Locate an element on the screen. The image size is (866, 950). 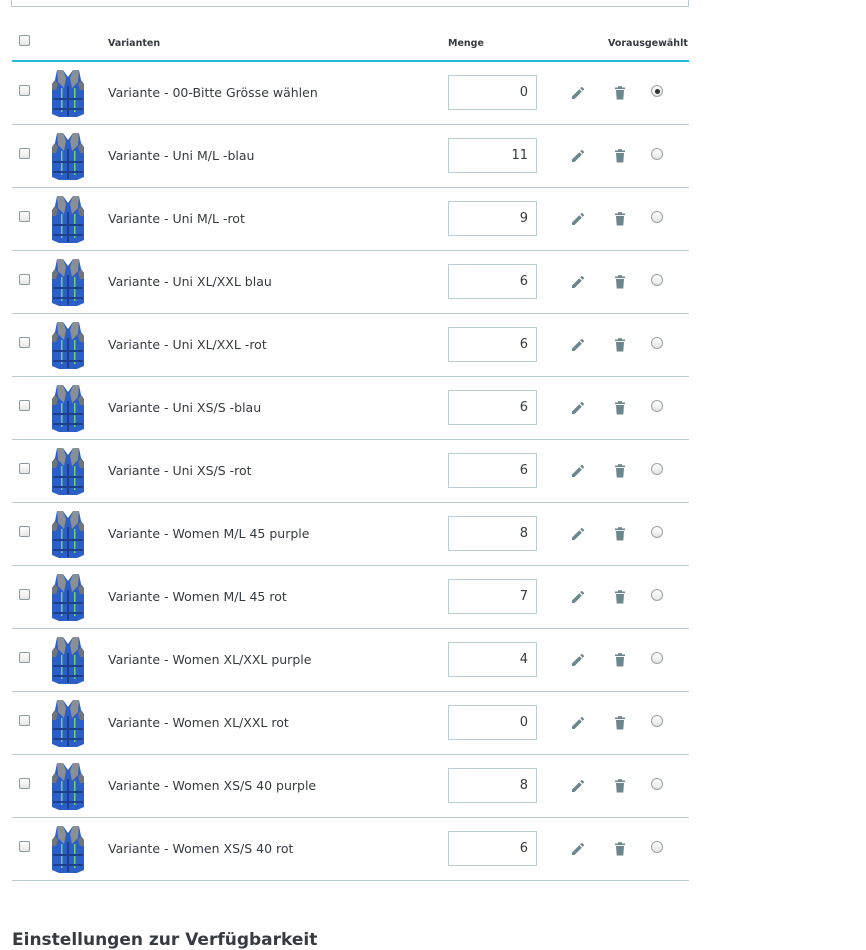
previous-panel-edge is located at coordinates (350, 3).